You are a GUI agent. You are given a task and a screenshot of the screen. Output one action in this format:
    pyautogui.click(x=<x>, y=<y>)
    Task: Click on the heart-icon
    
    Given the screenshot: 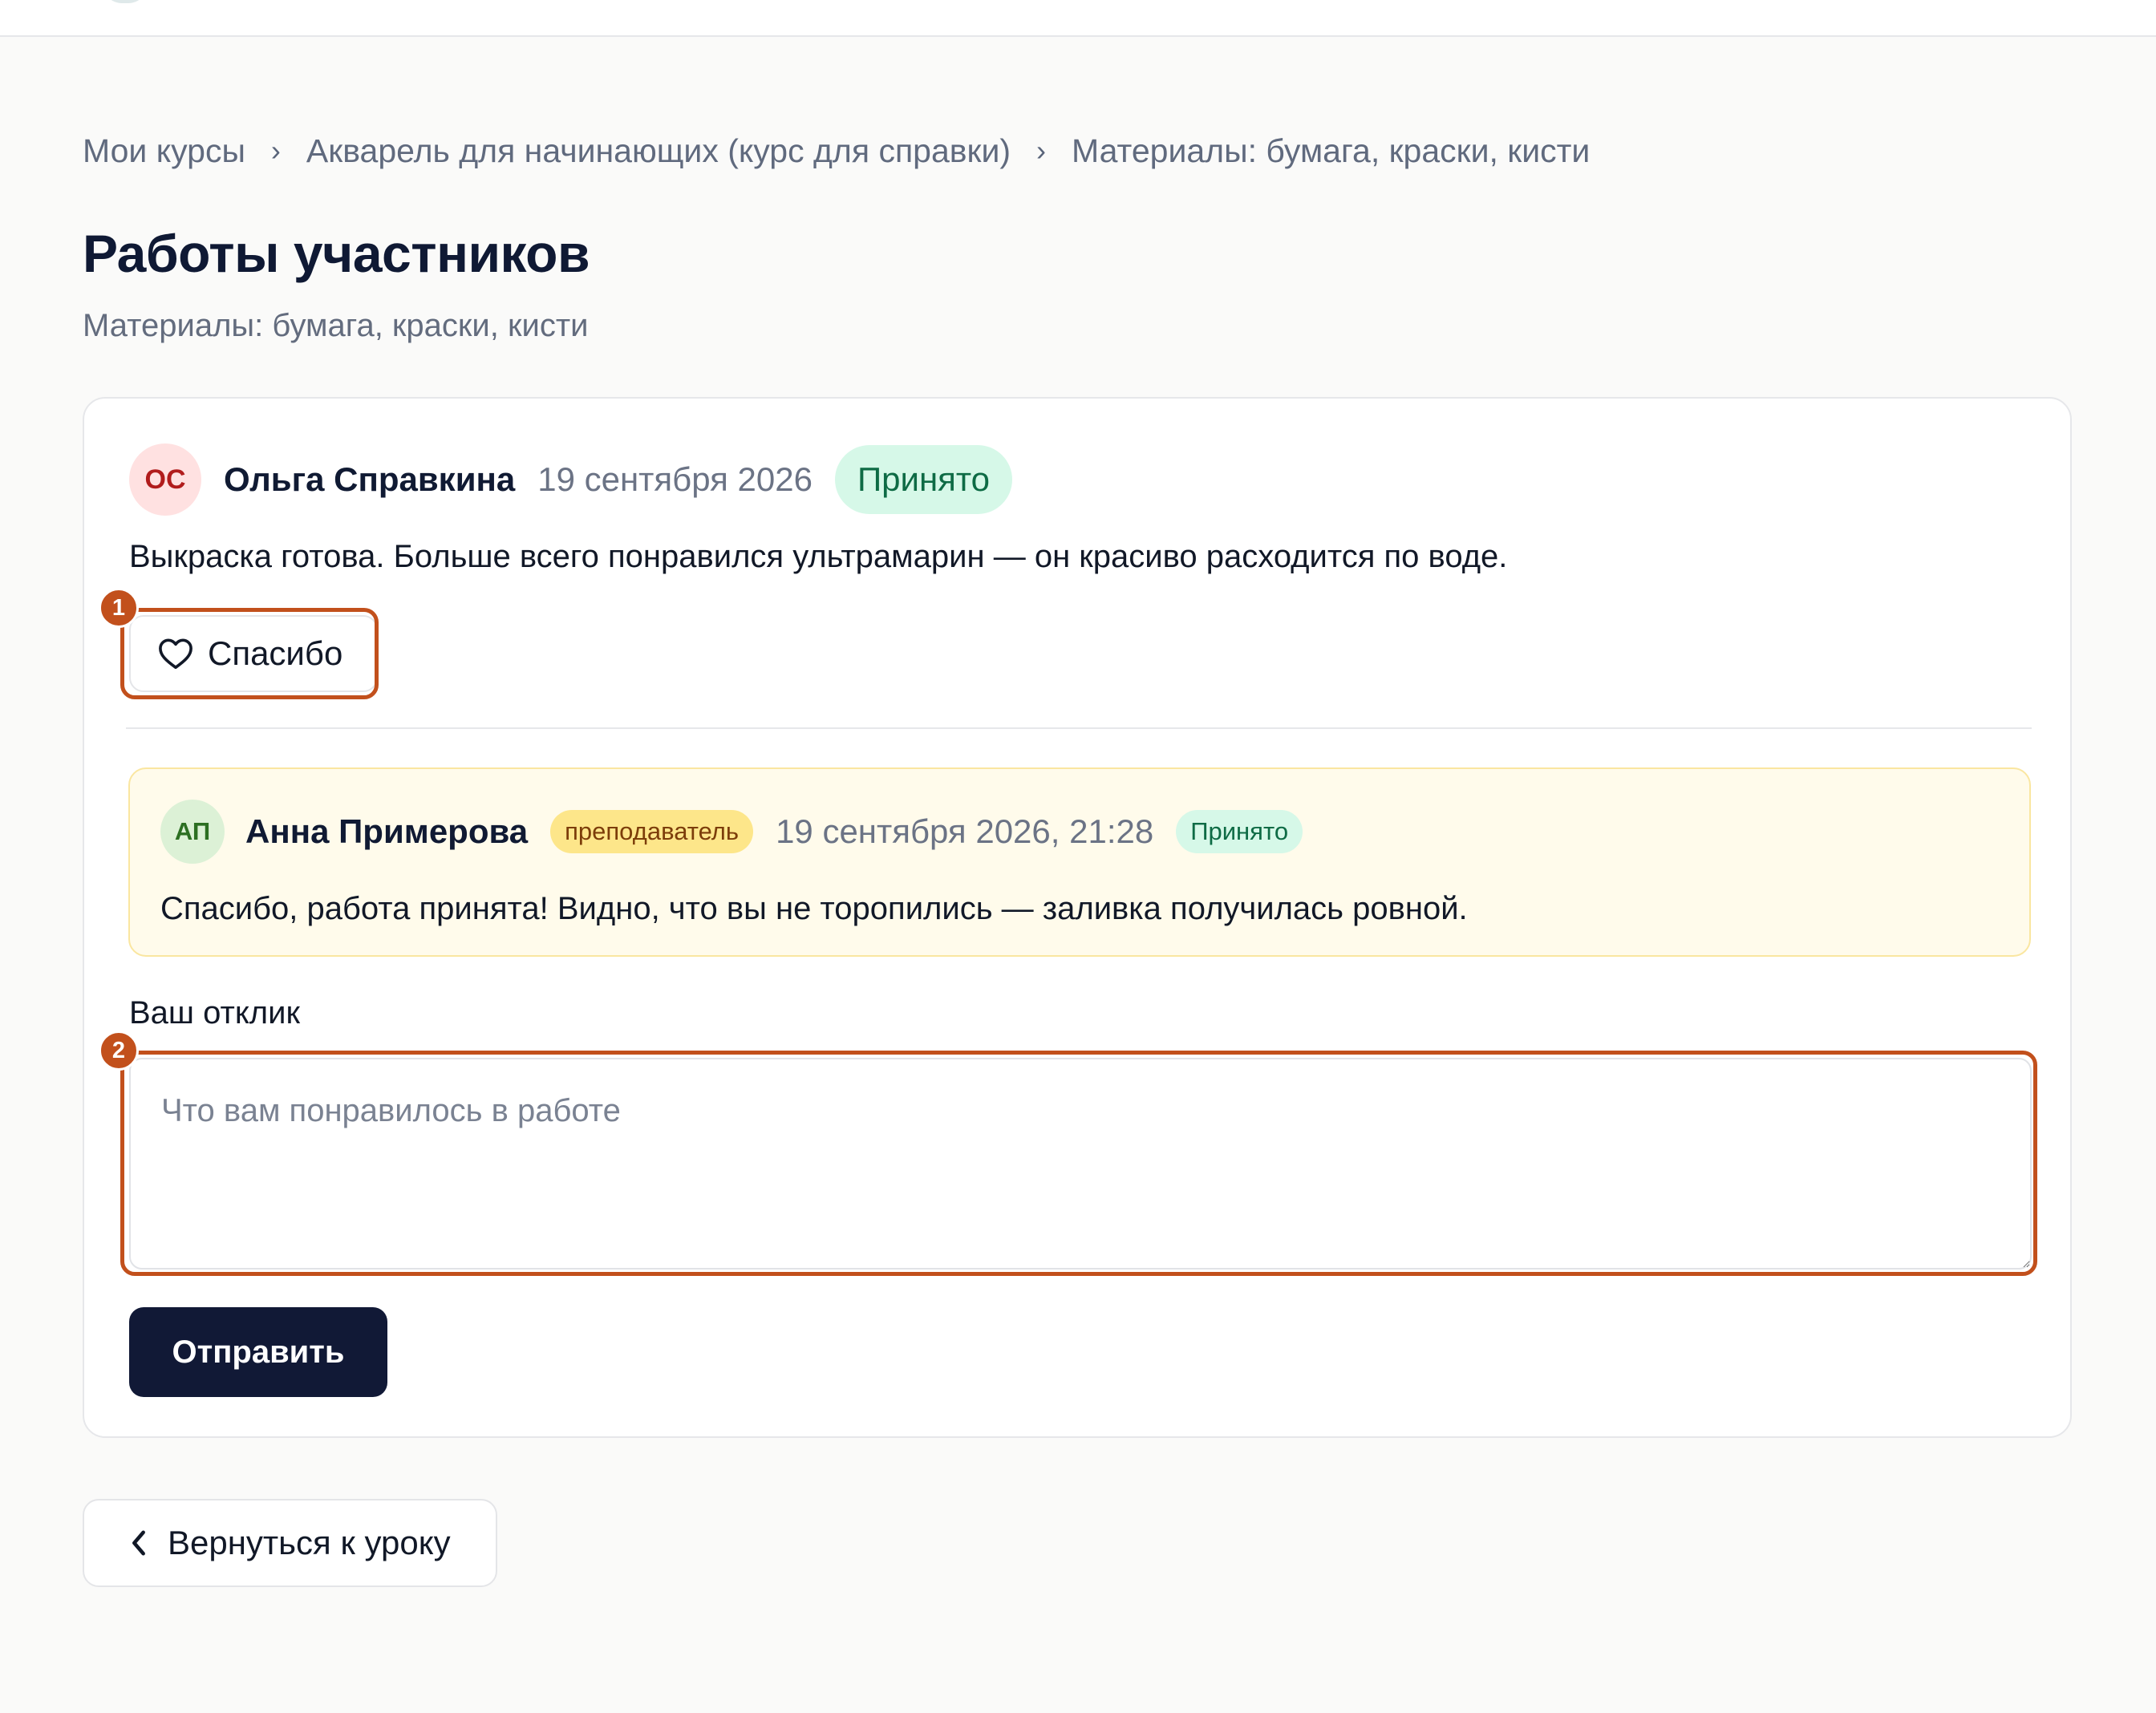 What is the action you would take?
    pyautogui.click(x=175, y=654)
    